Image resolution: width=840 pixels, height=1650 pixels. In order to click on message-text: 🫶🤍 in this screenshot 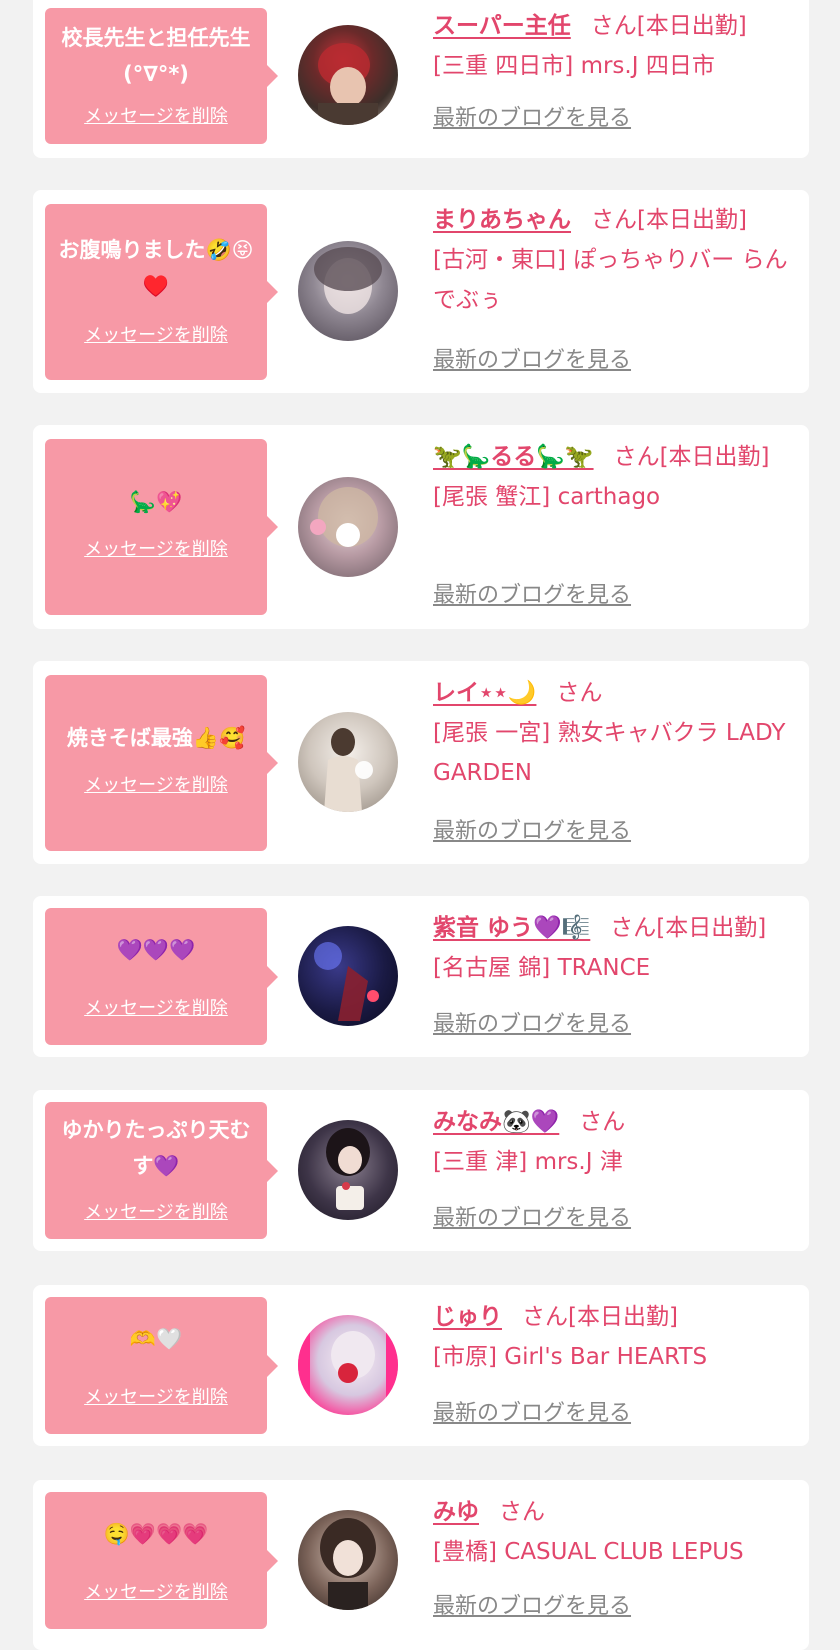, I will do `click(156, 1339)`.